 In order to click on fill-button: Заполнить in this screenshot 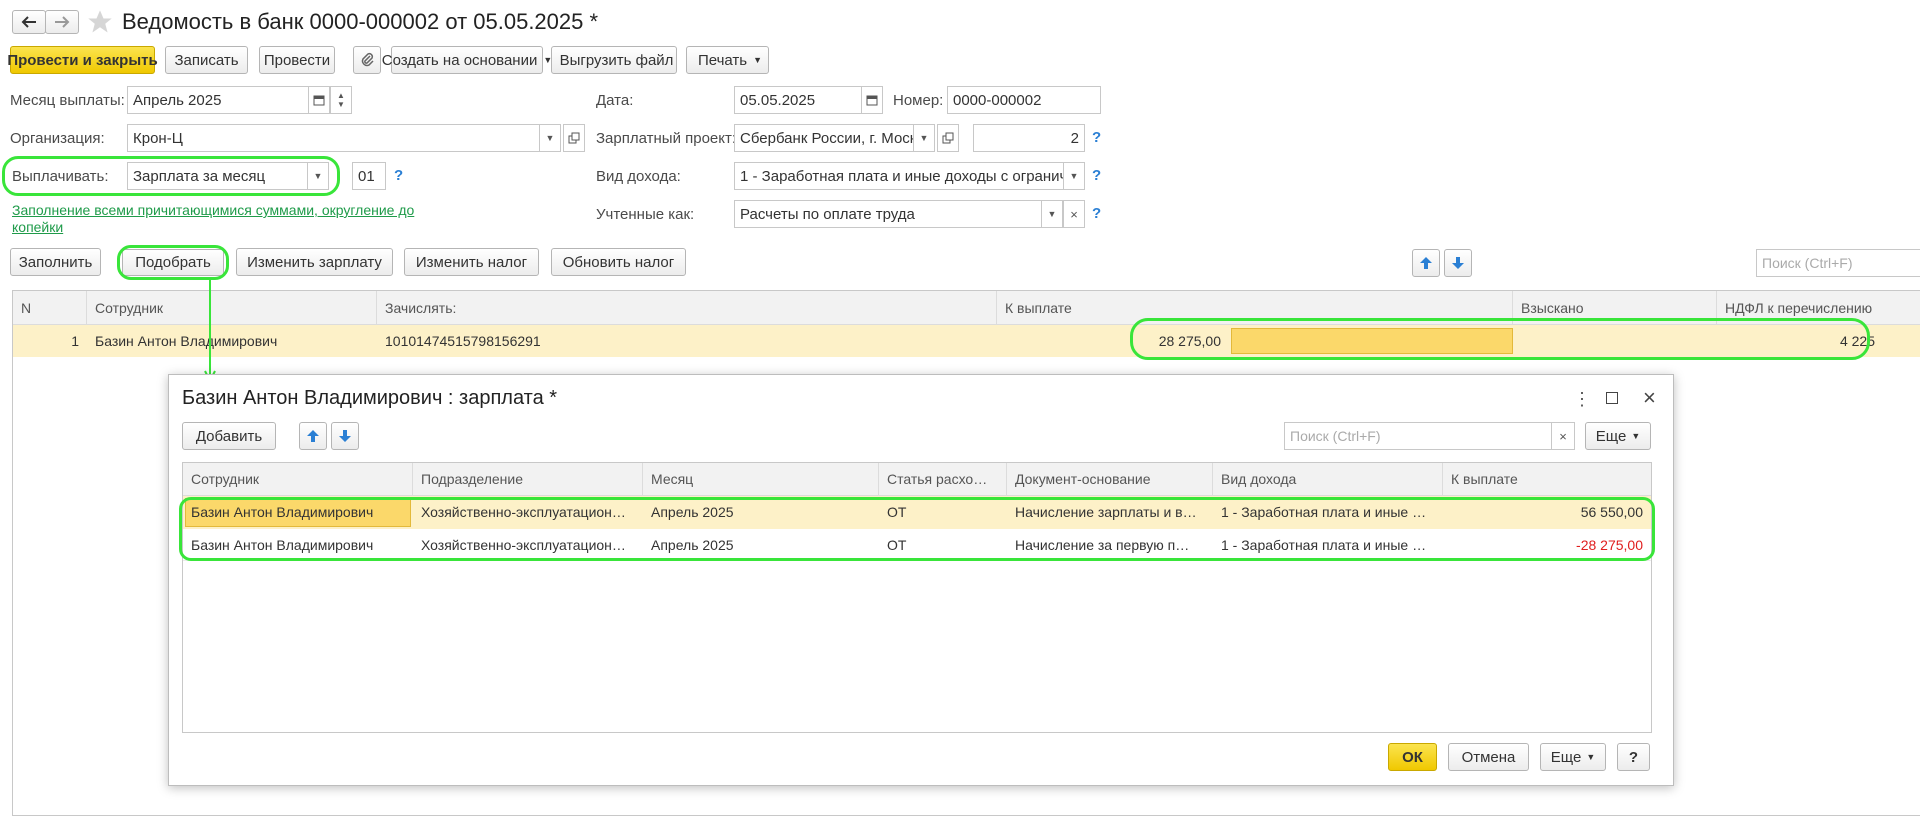, I will do `click(55, 262)`.